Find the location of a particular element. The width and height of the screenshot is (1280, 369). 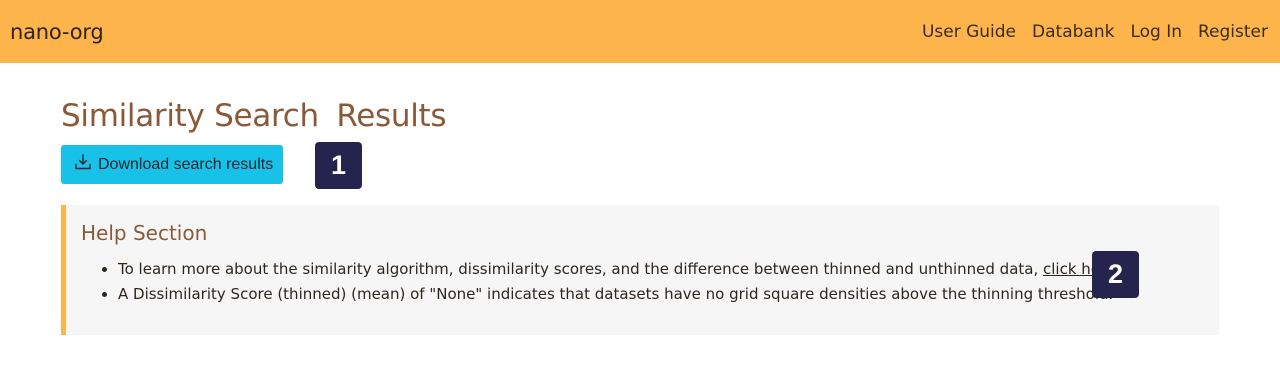

download-button-label: Download search results is located at coordinates (186, 164).